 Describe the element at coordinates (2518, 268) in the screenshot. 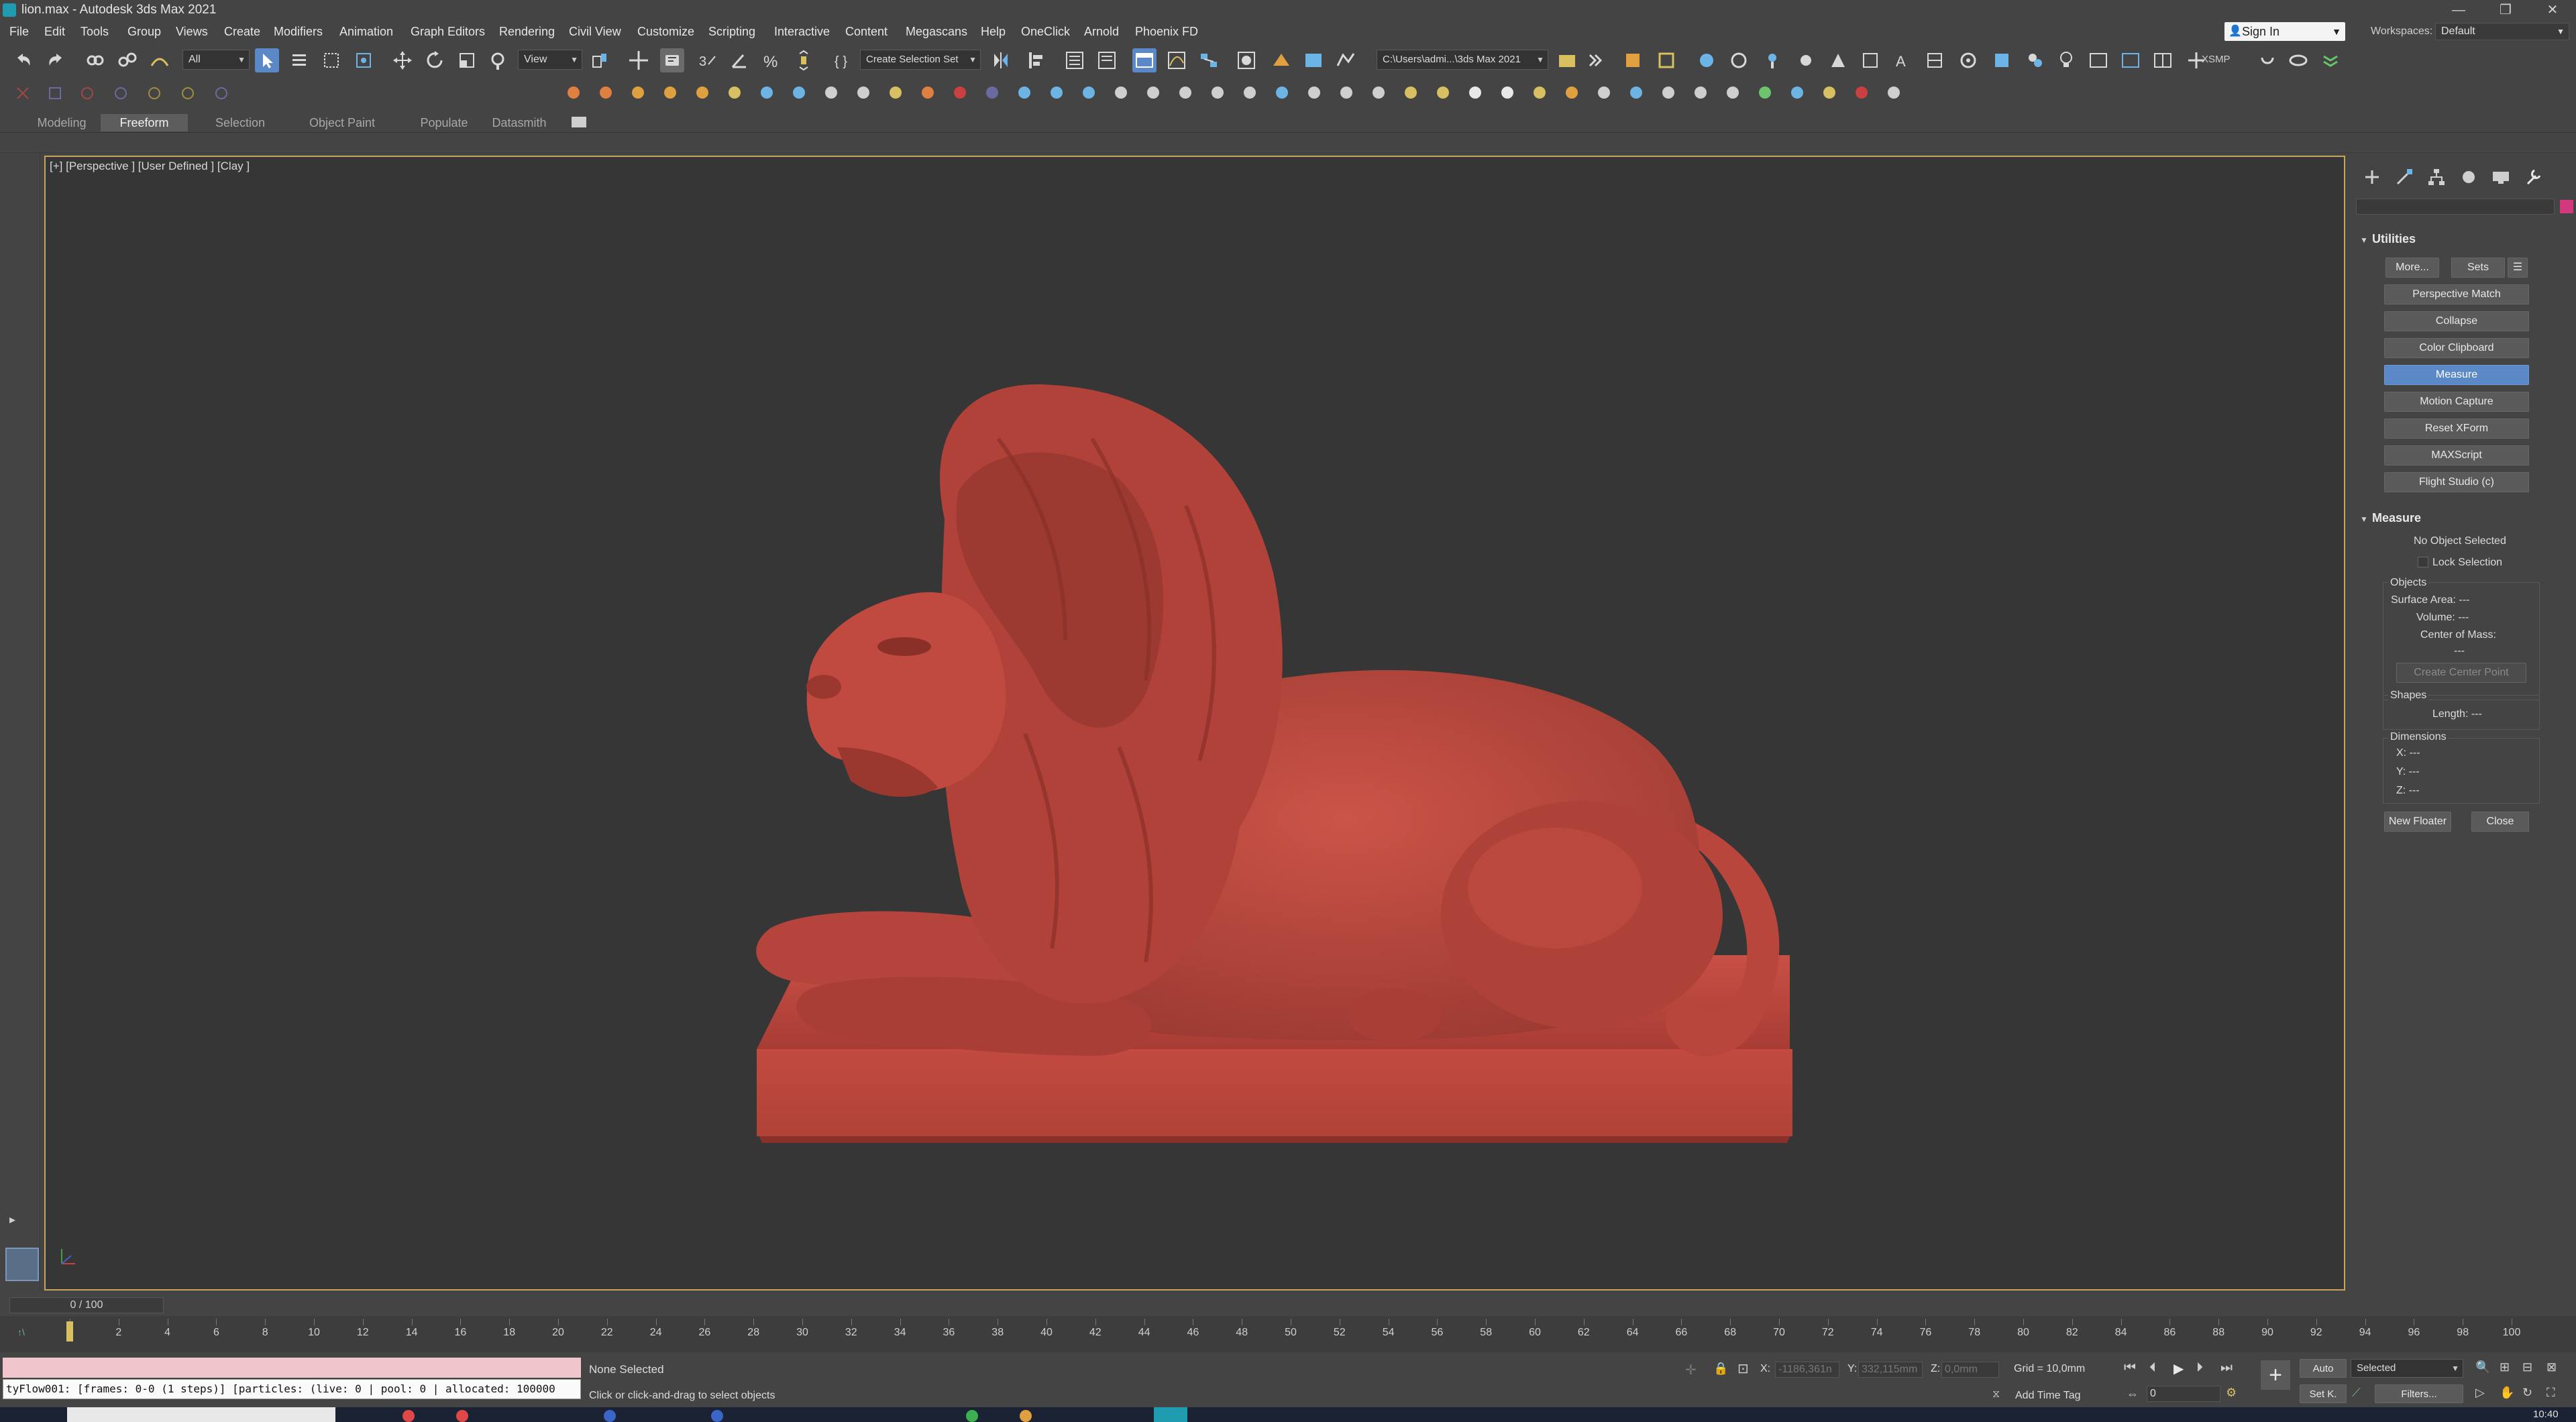

I see `configure-sets-icon: ☰` at that location.